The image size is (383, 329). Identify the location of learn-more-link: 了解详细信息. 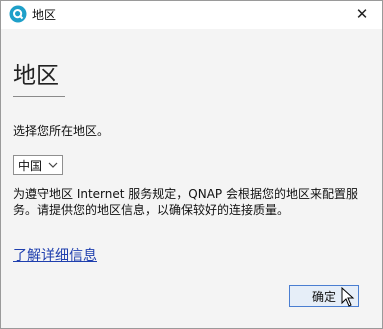
(55, 255).